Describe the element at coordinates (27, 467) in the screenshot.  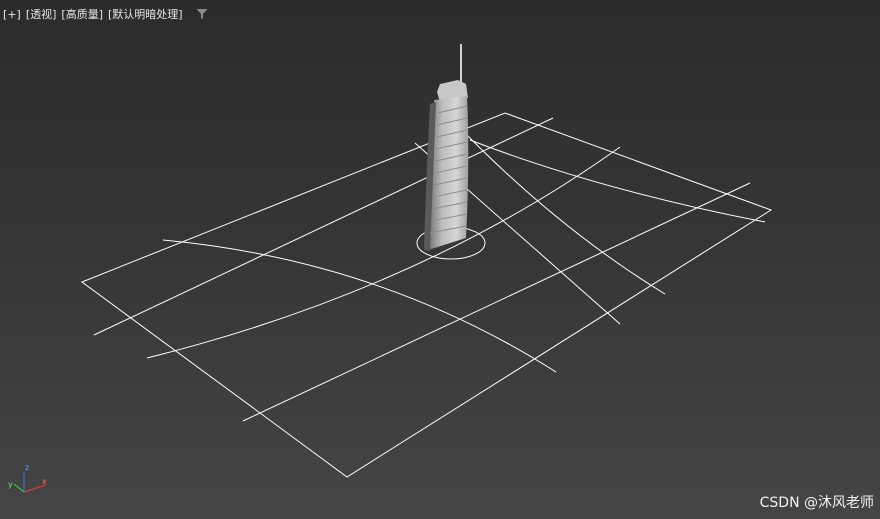
I see `axis-z-label: z` at that location.